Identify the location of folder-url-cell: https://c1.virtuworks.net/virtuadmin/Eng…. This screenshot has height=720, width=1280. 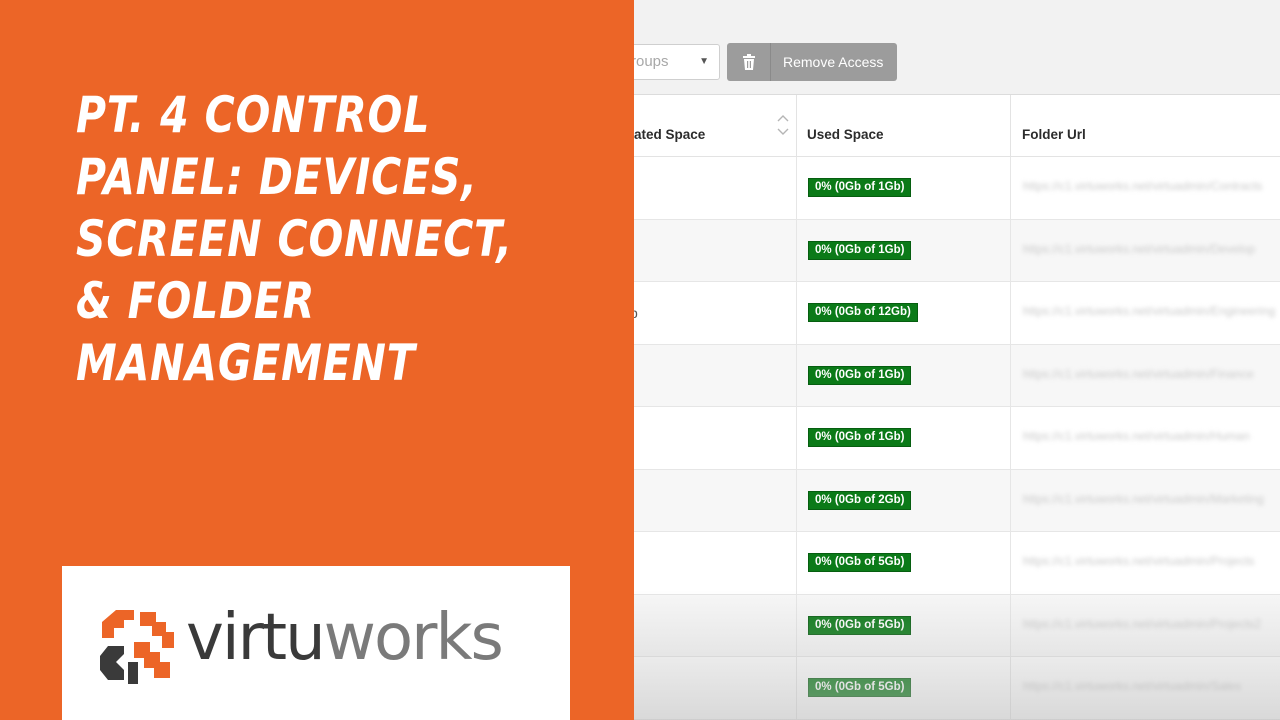
(1145, 313).